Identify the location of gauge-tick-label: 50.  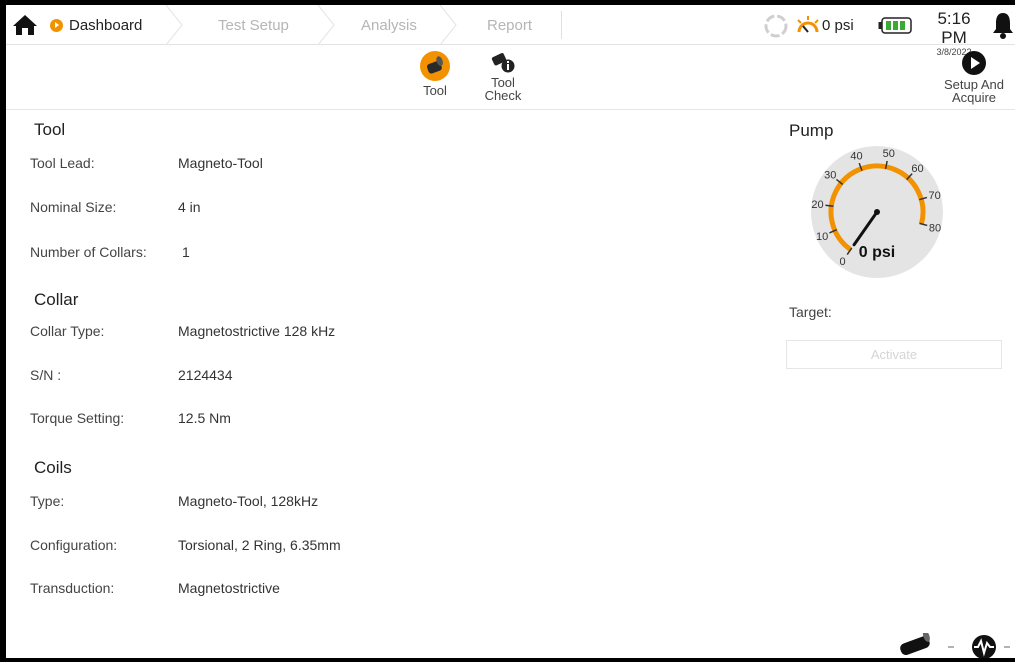
(889, 154).